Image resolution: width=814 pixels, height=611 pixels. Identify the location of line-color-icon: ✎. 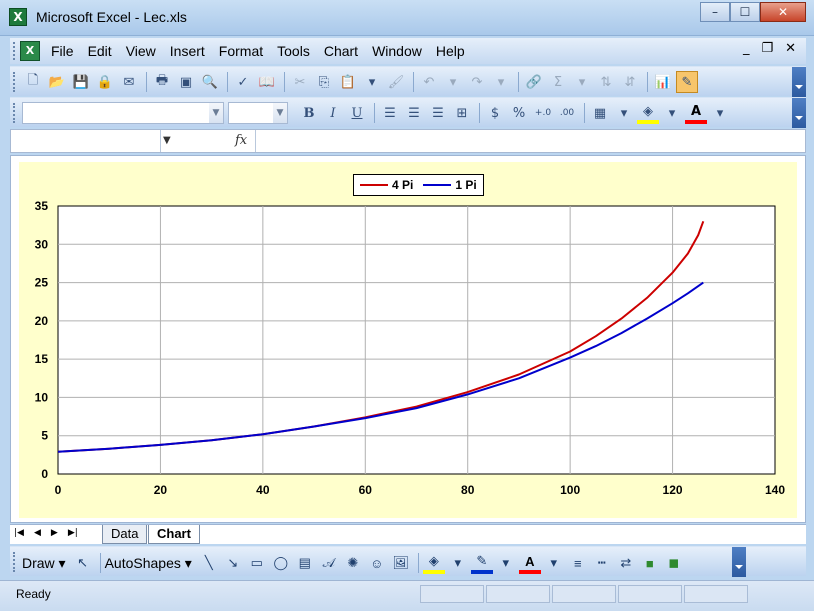
(481, 563).